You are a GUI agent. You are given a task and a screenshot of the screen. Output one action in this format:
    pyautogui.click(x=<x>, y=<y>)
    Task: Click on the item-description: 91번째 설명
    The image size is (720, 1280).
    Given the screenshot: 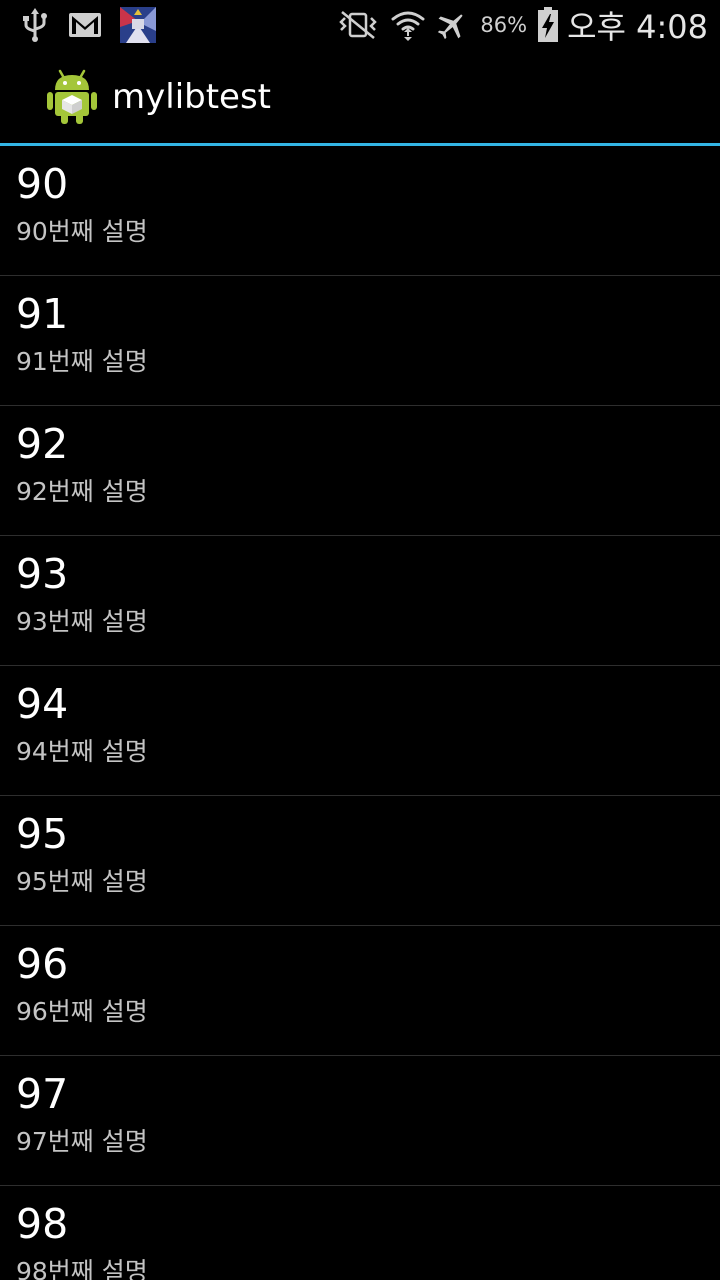 What is the action you would take?
    pyautogui.click(x=82, y=361)
    